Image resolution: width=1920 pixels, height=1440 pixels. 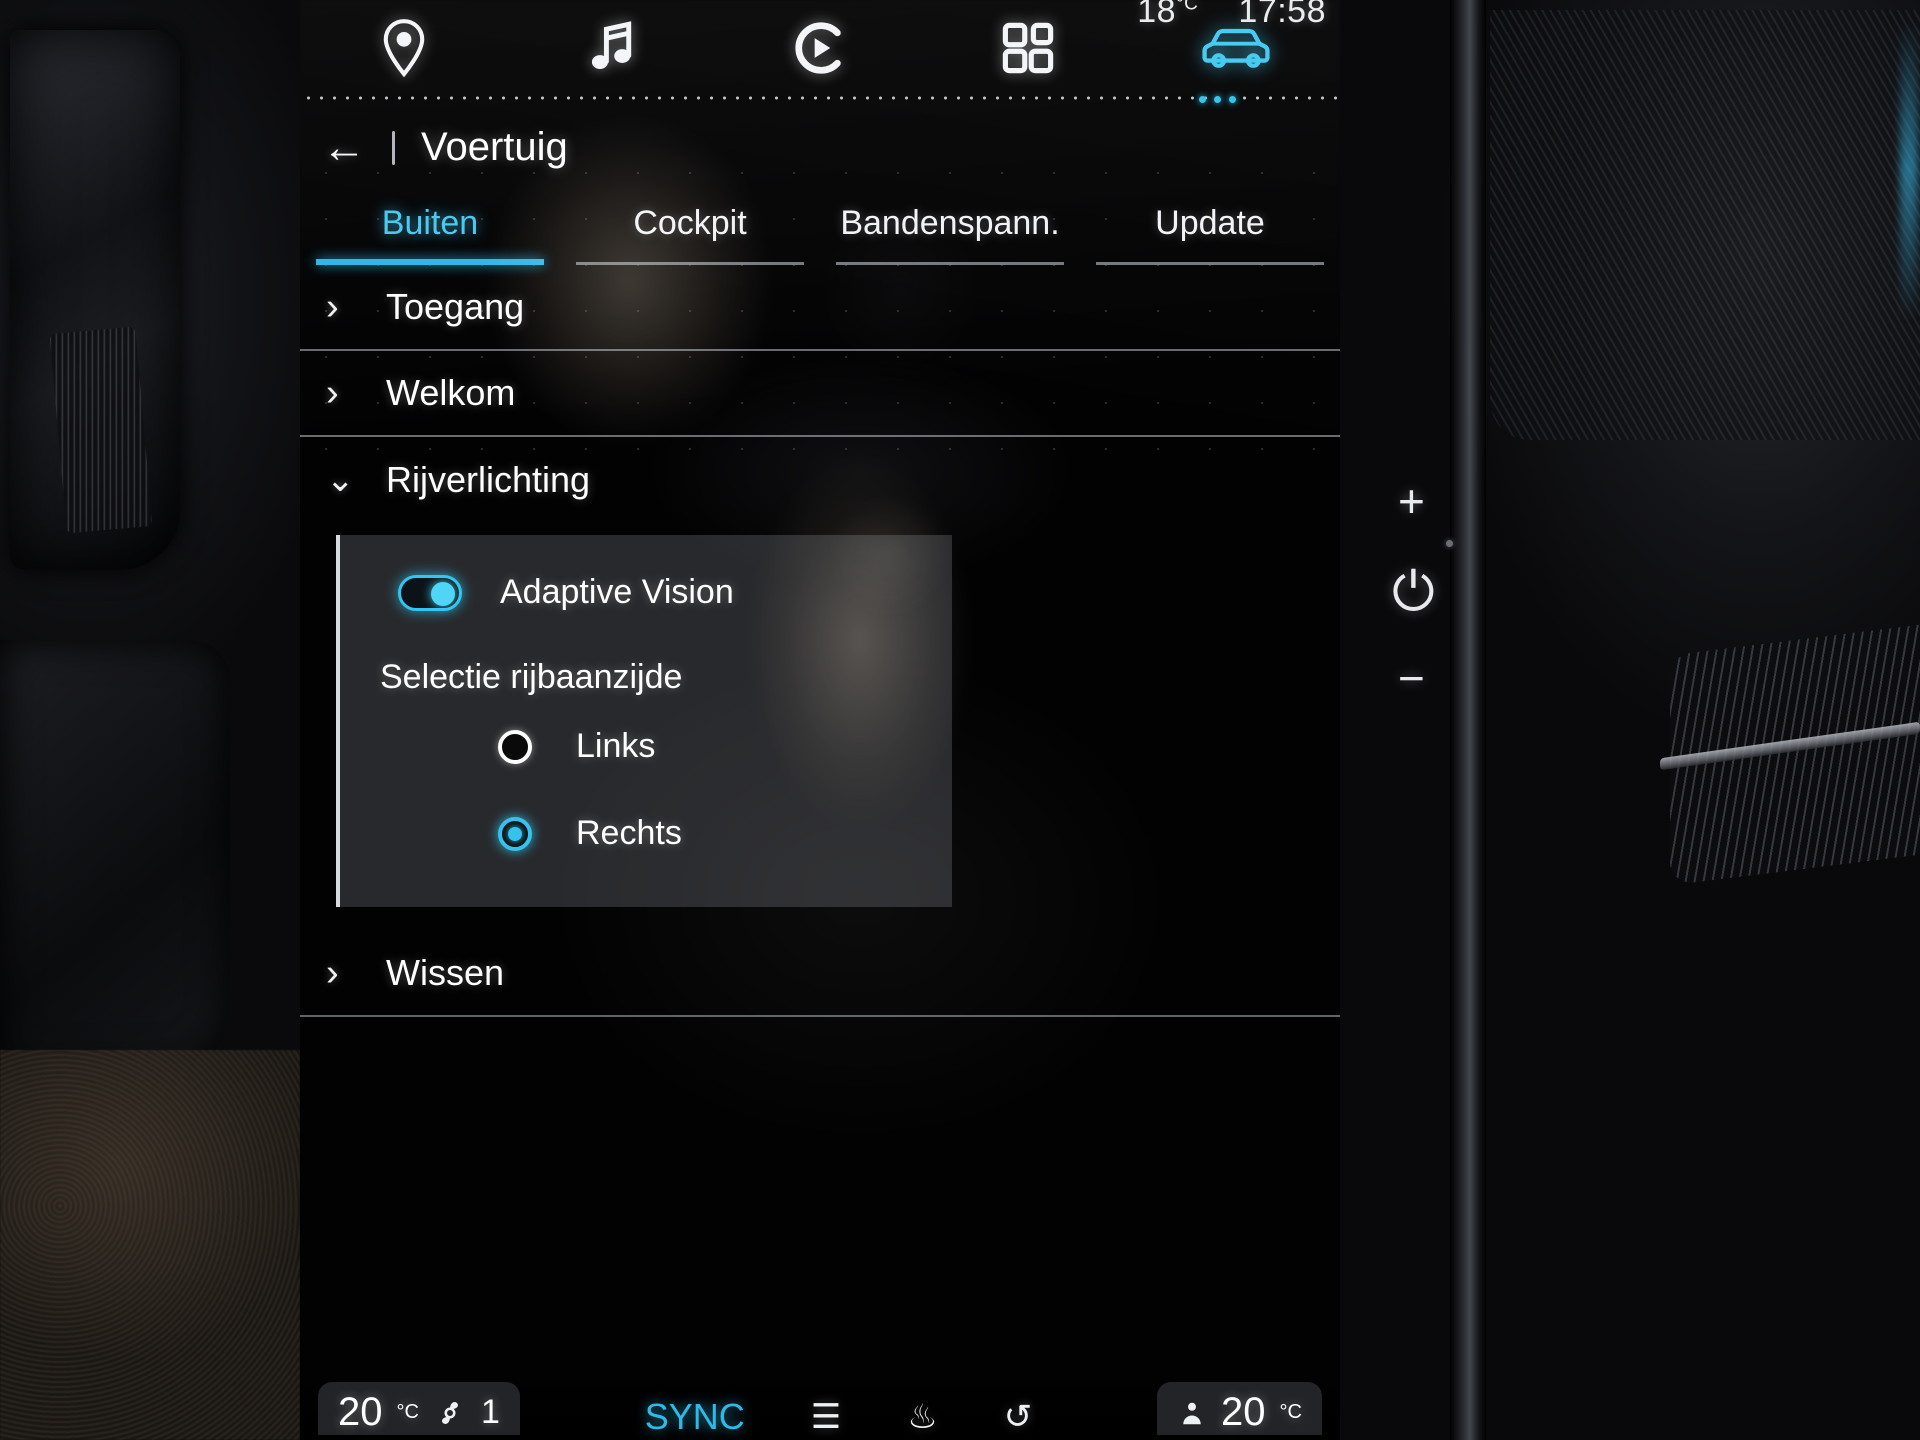 I want to click on climate-bar: 20 °C 1 SYNC ☰ ♨ ↺ 20 °C, so click(x=820, y=1407).